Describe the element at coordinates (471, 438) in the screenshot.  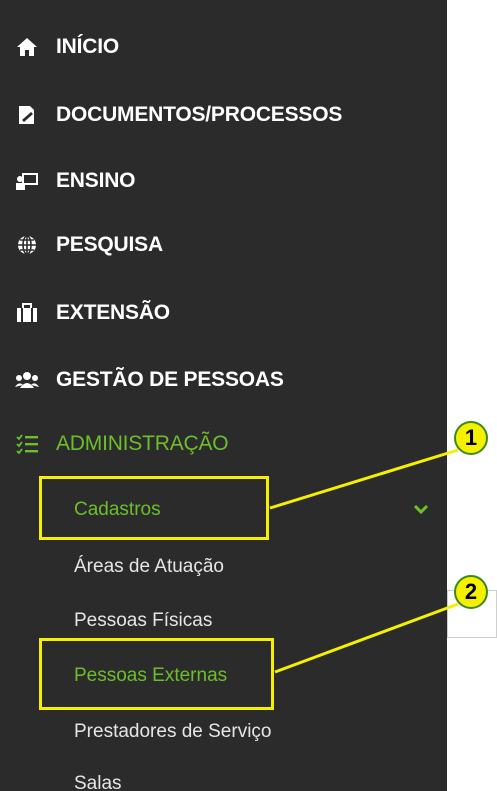
I see `annotation-badge-1: 1` at that location.